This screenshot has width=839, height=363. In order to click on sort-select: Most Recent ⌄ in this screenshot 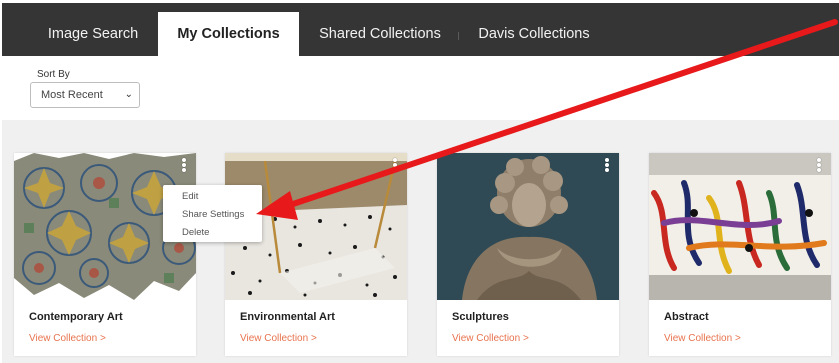, I will do `click(85, 95)`.